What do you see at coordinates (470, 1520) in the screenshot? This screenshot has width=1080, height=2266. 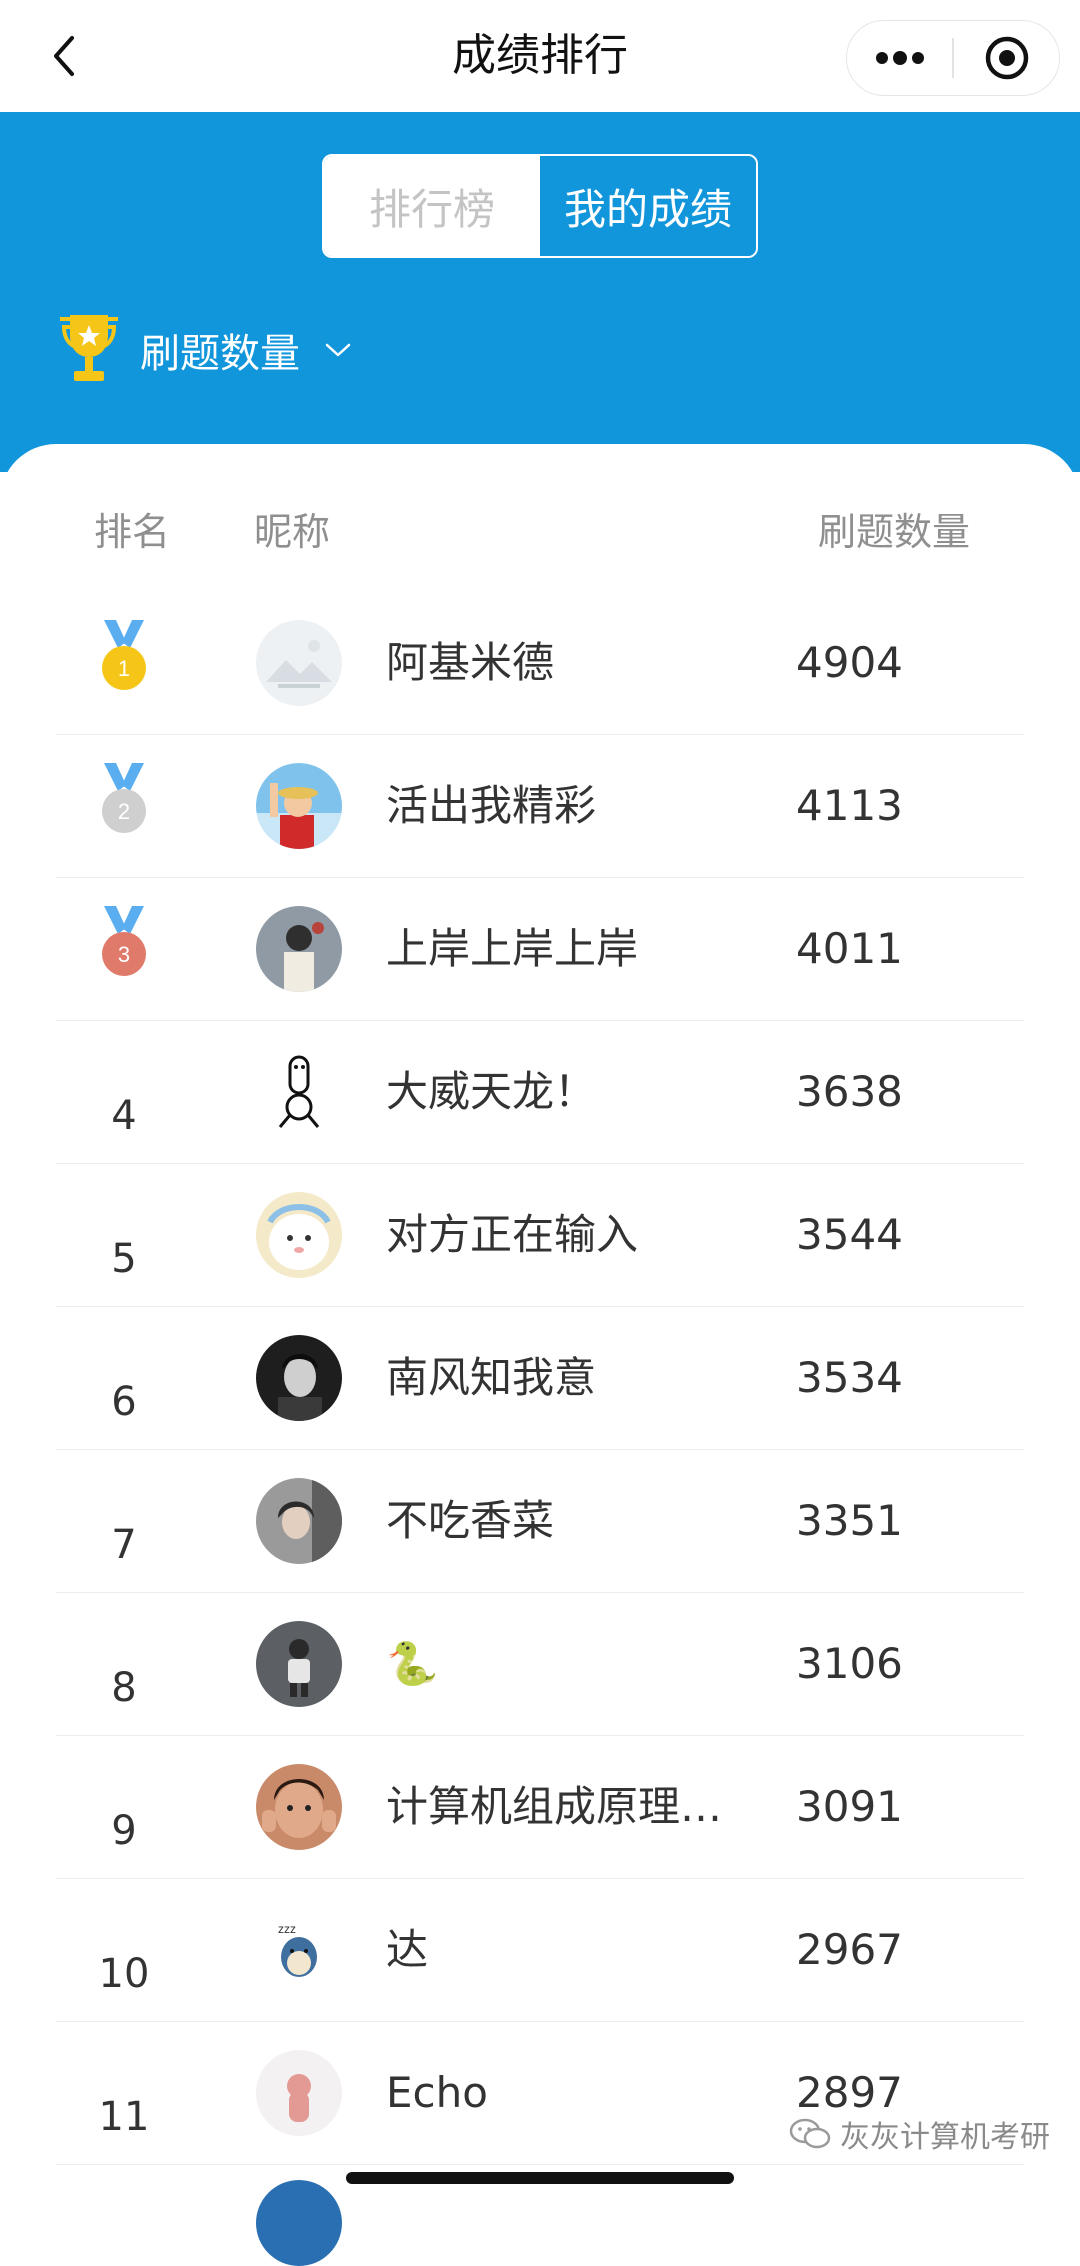 I see `nickname: 不吃香菜` at bounding box center [470, 1520].